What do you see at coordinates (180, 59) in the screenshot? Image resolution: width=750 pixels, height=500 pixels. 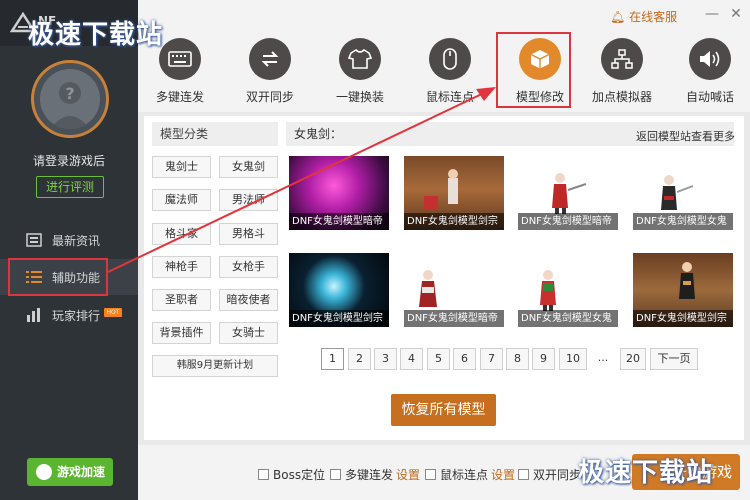 I see `keyboard-icon` at bounding box center [180, 59].